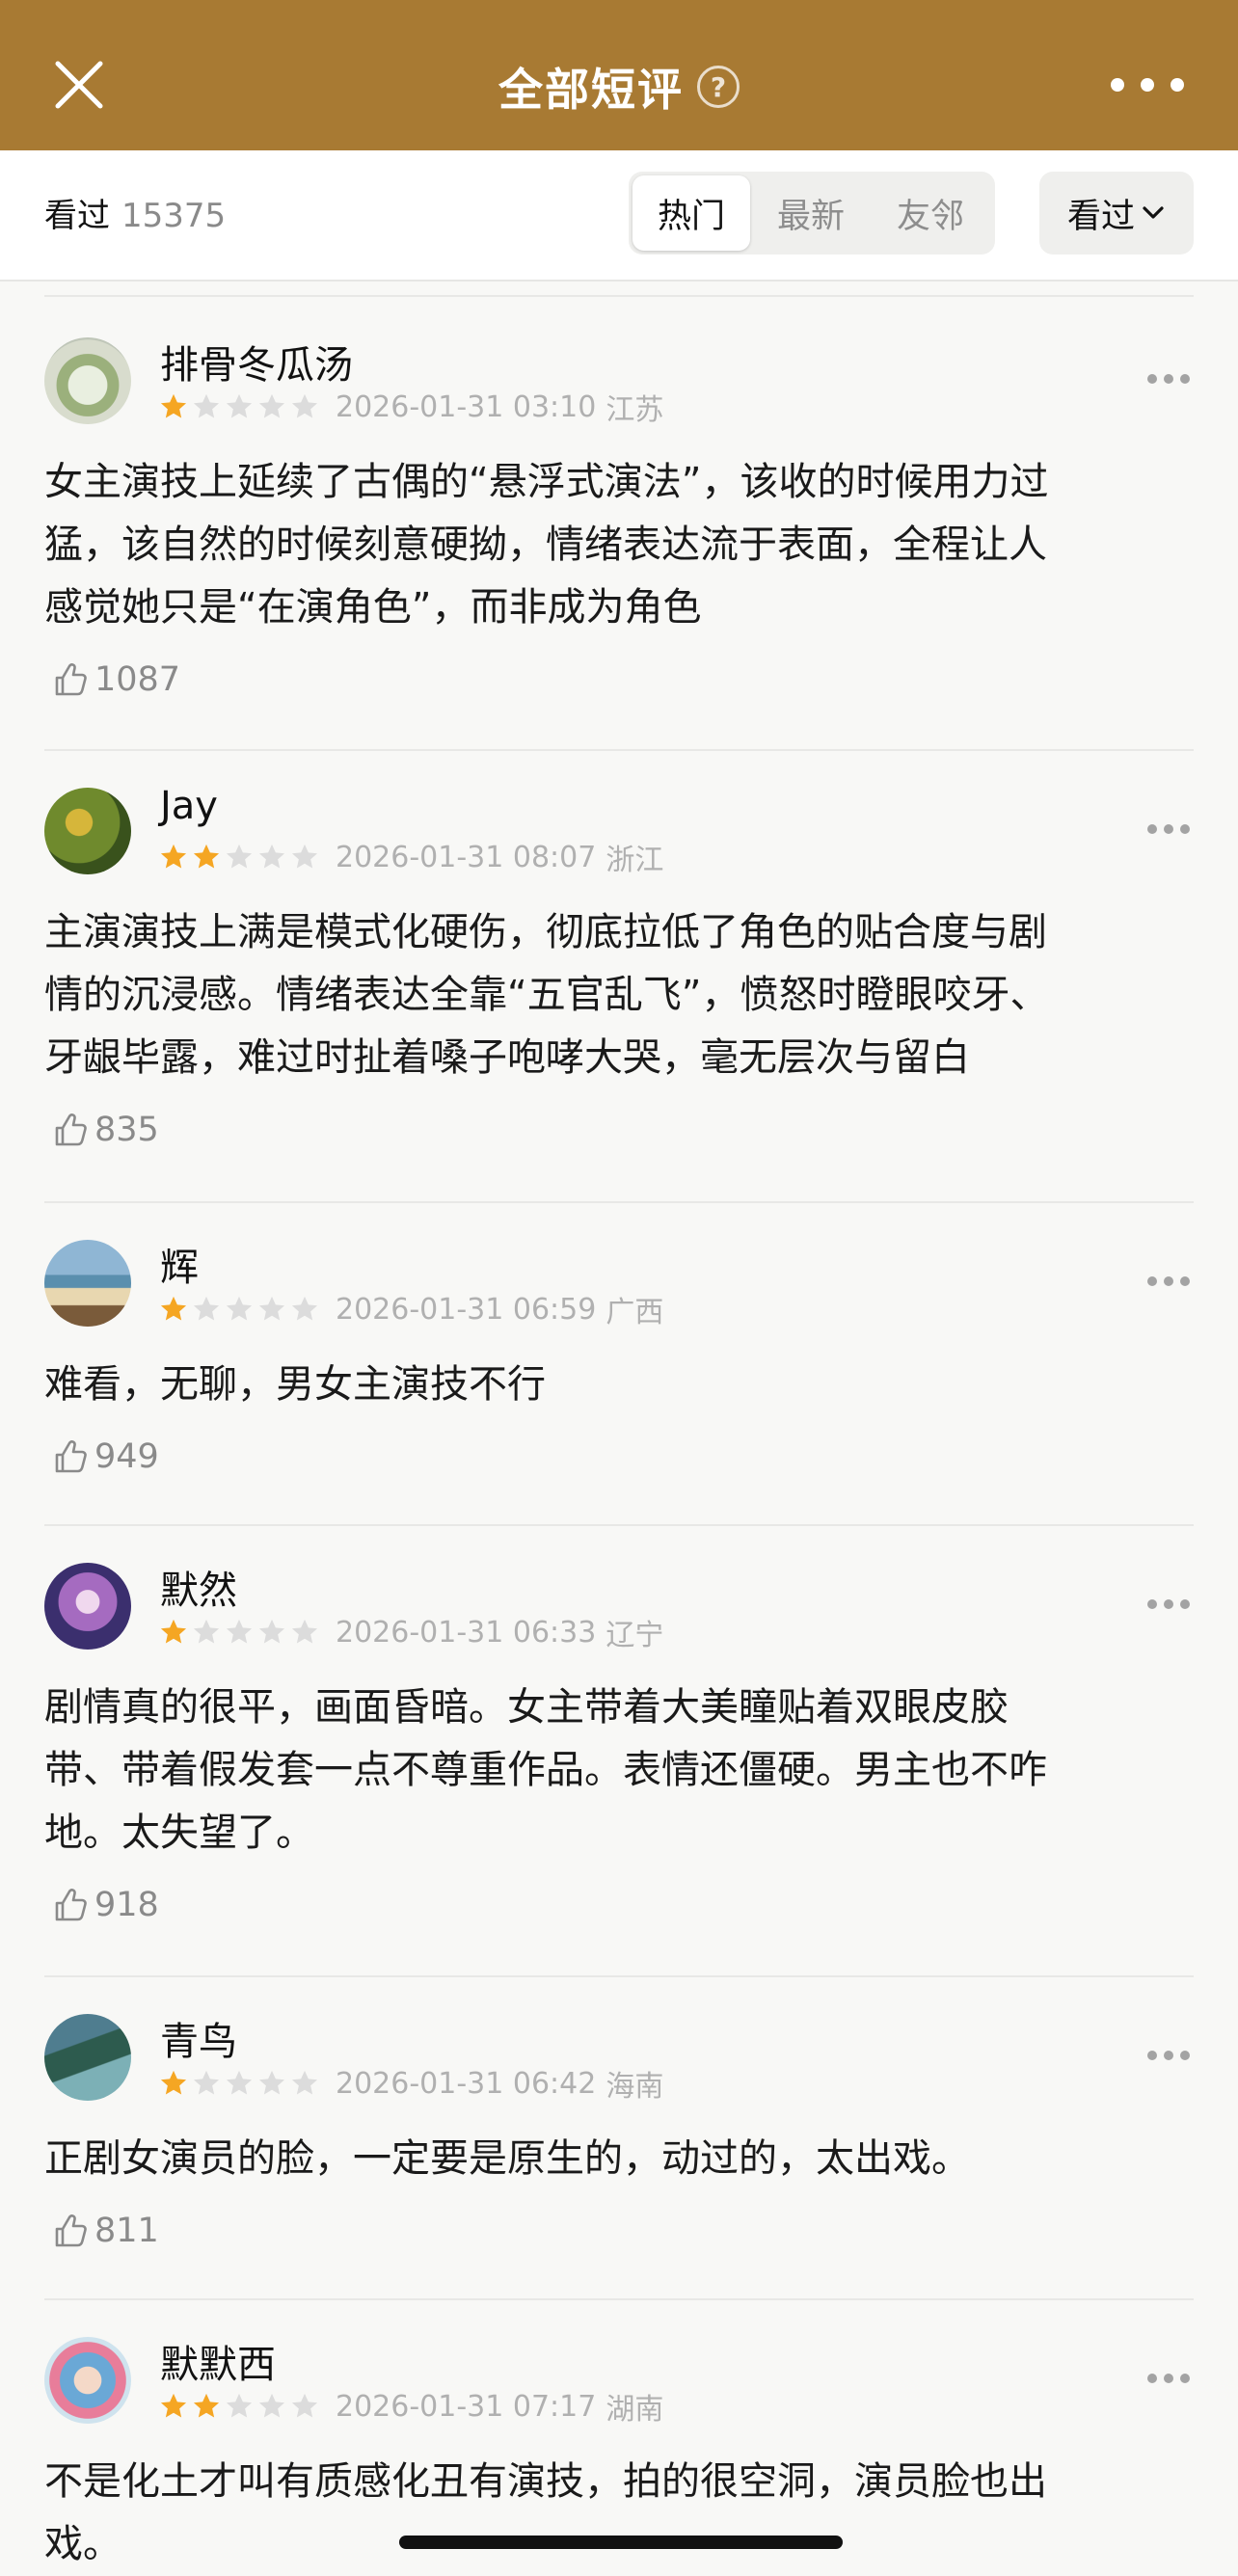 The image size is (1238, 2576). I want to click on review-meta: 2026-01-31 06:42 海南, so click(411, 2084).